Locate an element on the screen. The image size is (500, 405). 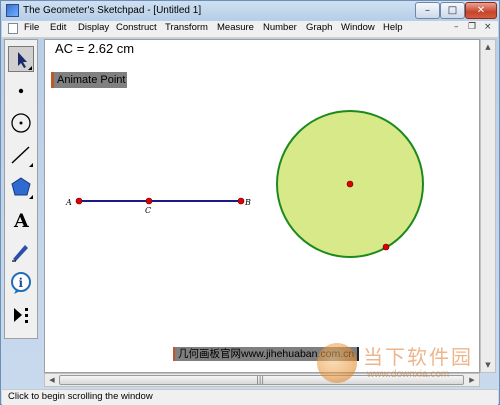
point-a is located at coordinates (79, 201).